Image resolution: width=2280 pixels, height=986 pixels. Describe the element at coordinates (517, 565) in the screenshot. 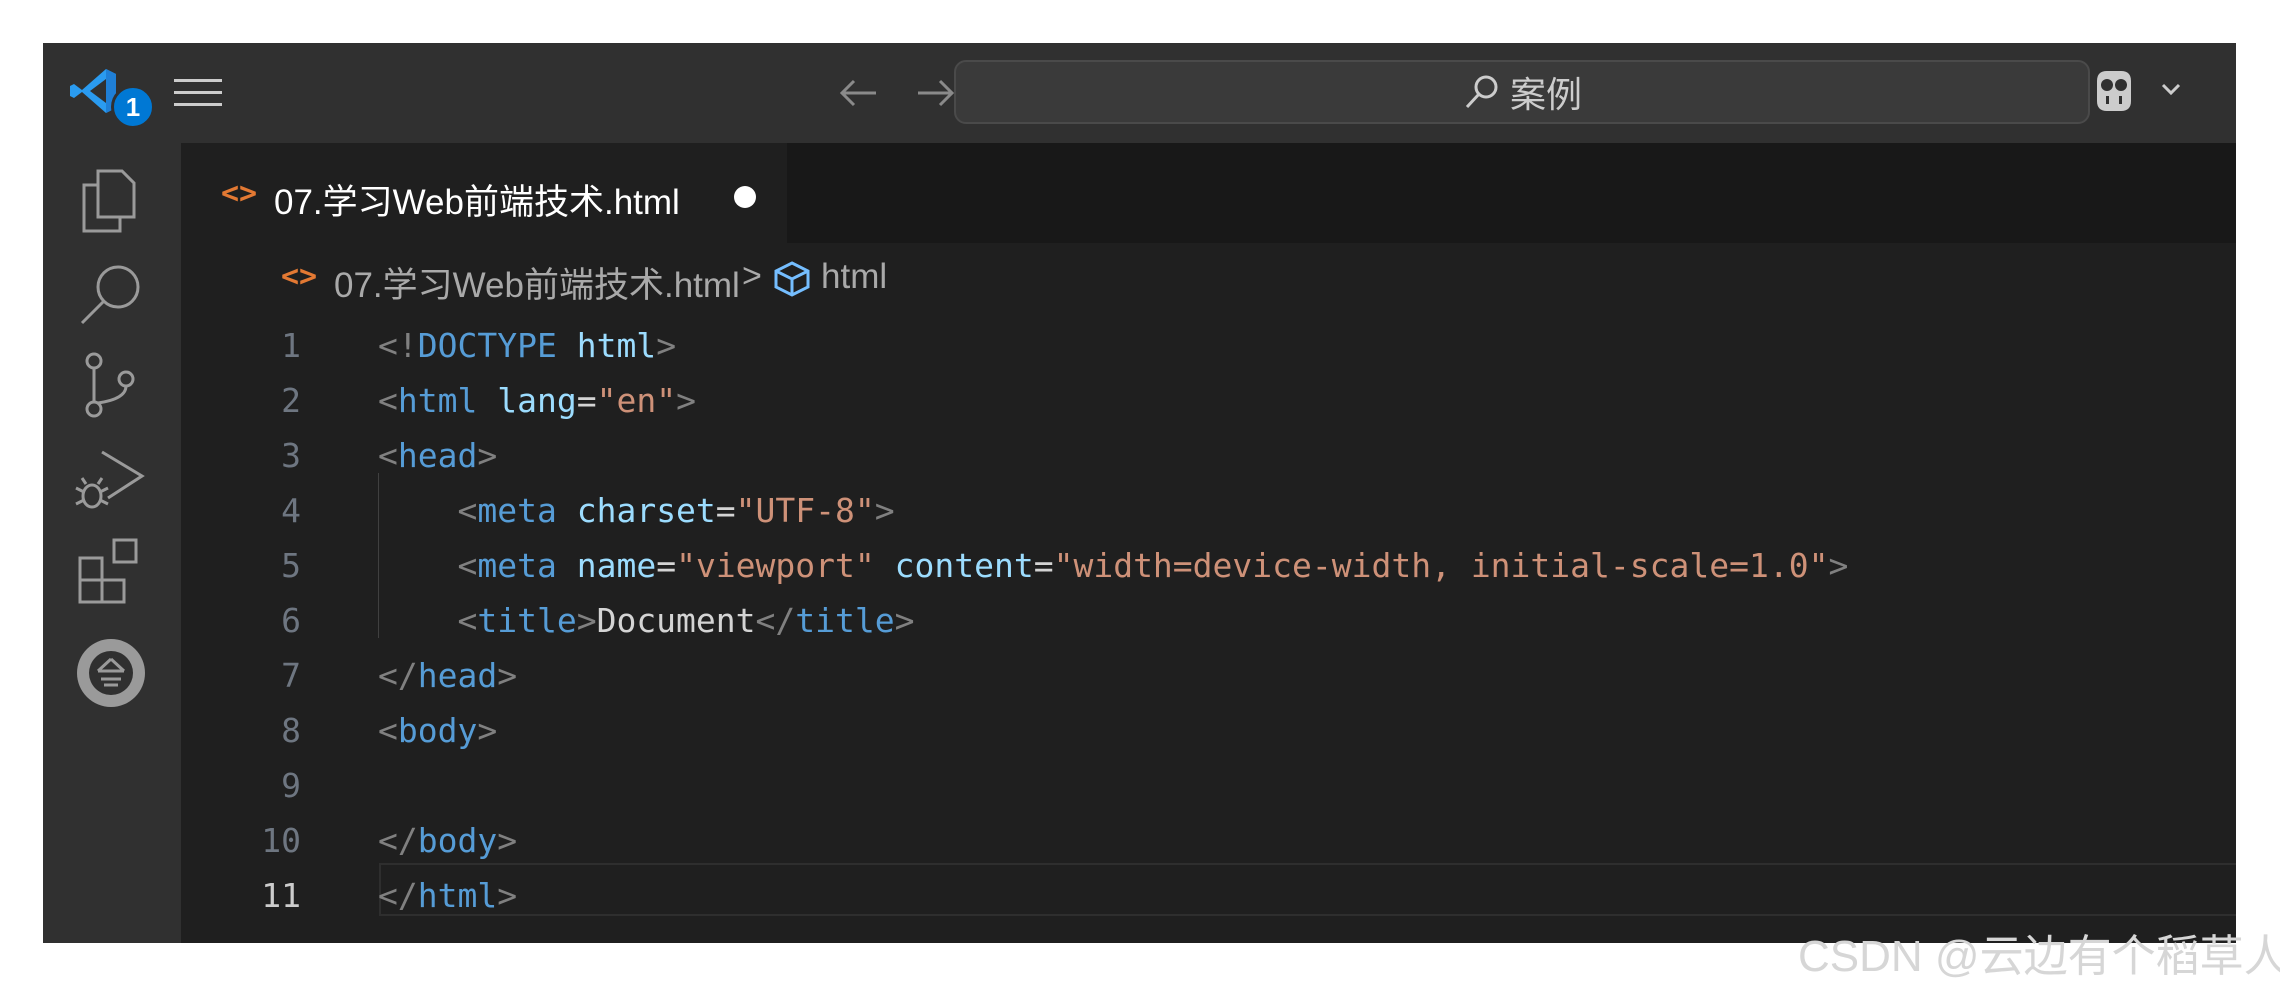

I see `code-token: meta` at that location.